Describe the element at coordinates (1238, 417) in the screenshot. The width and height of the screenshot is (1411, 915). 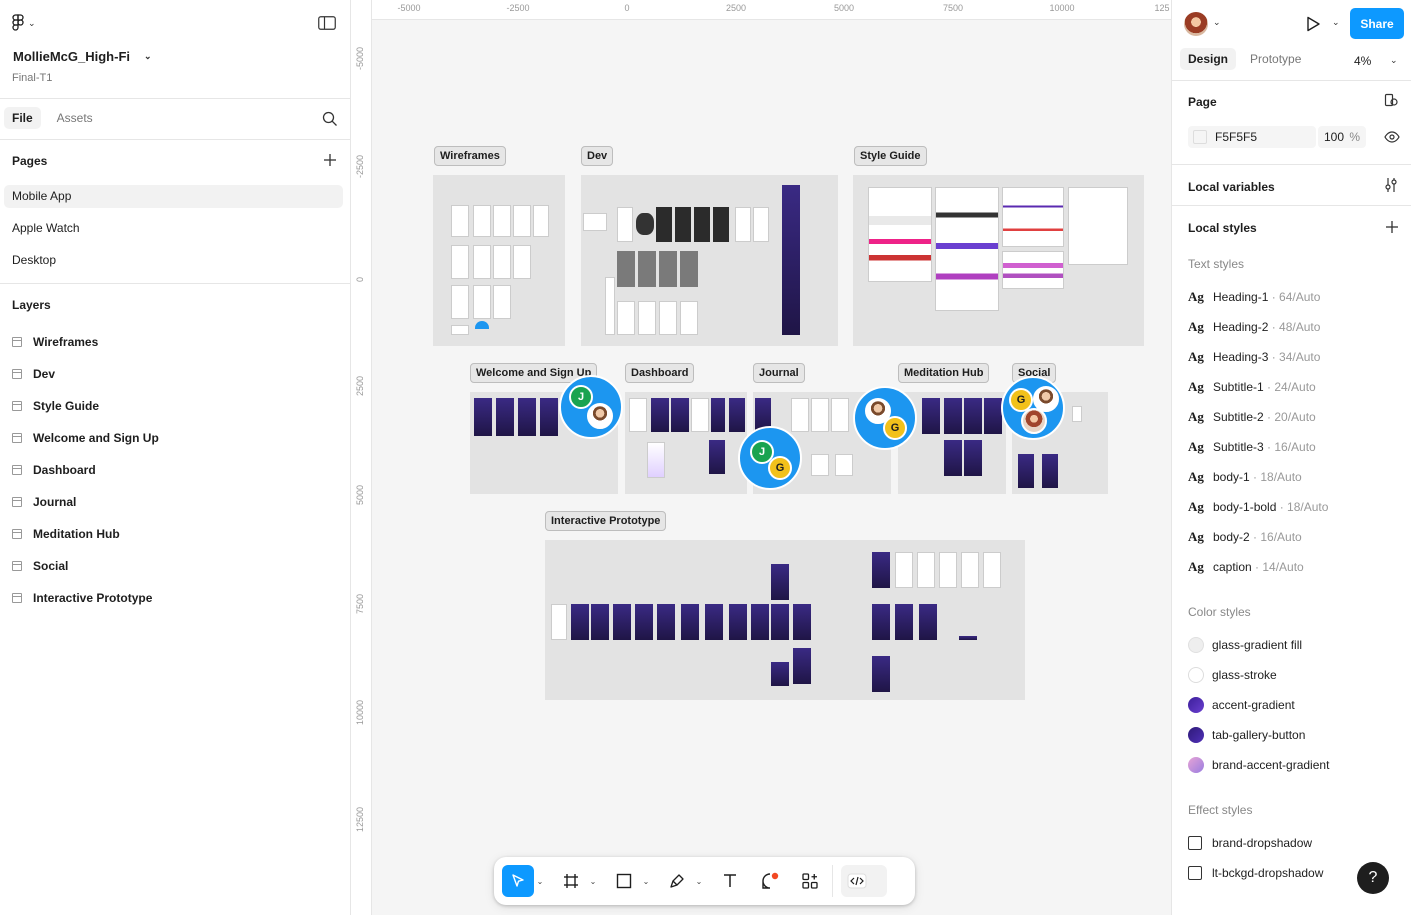
I see `text-style-name: Subtitle-2` at that location.